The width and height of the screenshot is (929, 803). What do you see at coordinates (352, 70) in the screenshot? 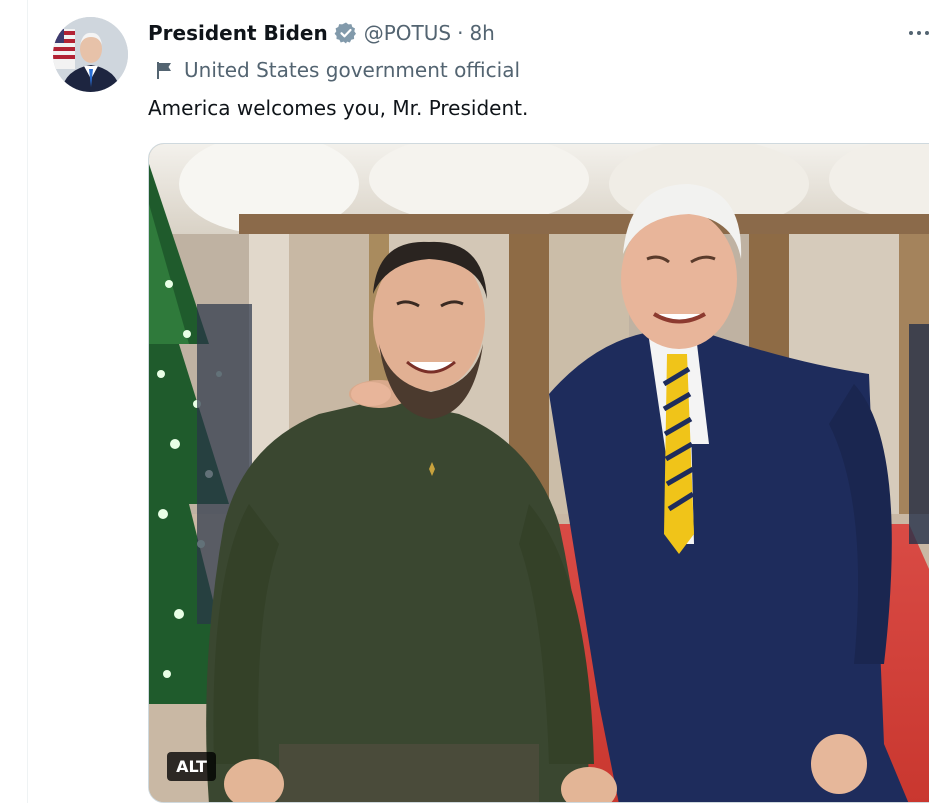
I see `government-label-text: United States government official` at bounding box center [352, 70].